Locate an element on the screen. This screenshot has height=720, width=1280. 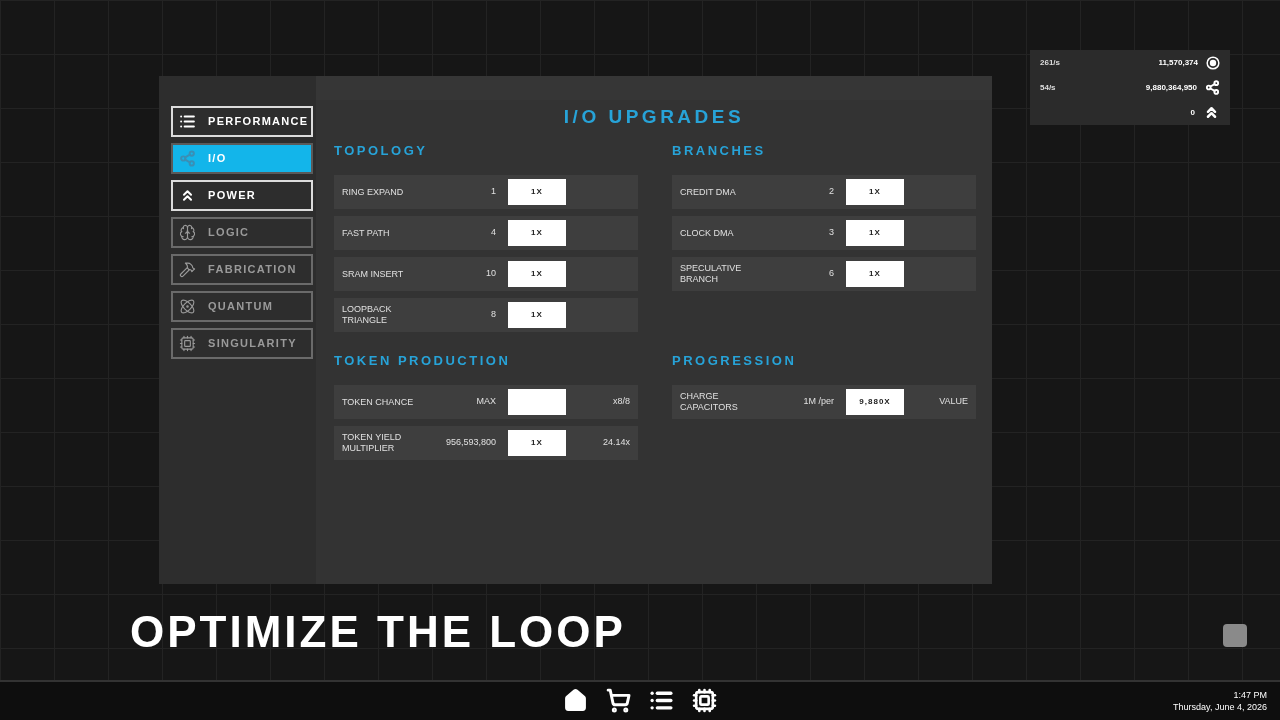
clock-date: Thursday, June 4, 2026 is located at coordinates (1220, 707).